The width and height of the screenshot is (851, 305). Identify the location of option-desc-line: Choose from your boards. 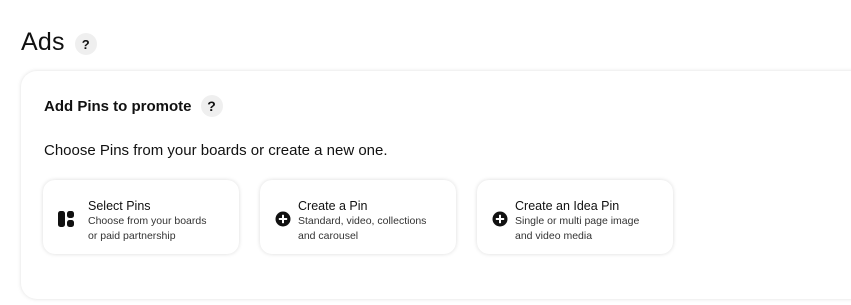
(147, 221).